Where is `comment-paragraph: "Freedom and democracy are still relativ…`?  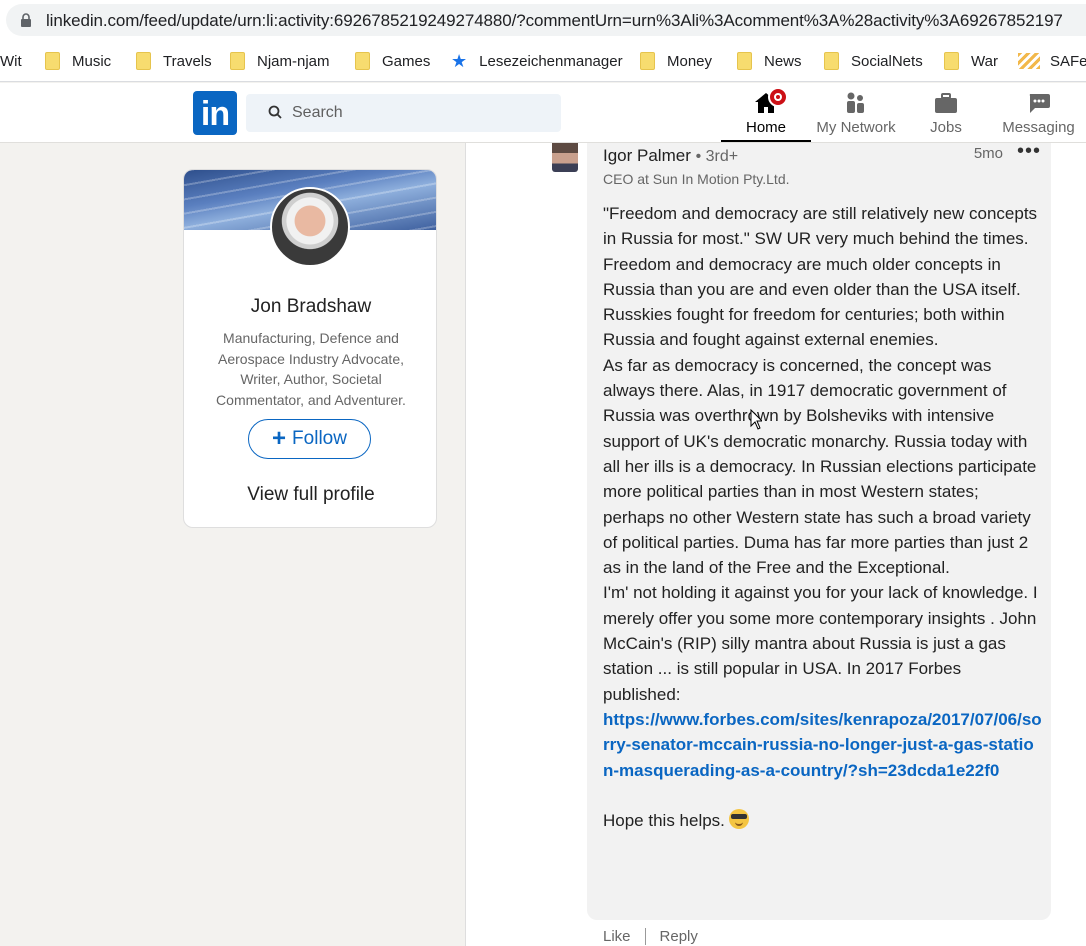
comment-paragraph: "Freedom and democracy are still relativ… is located at coordinates (820, 277).